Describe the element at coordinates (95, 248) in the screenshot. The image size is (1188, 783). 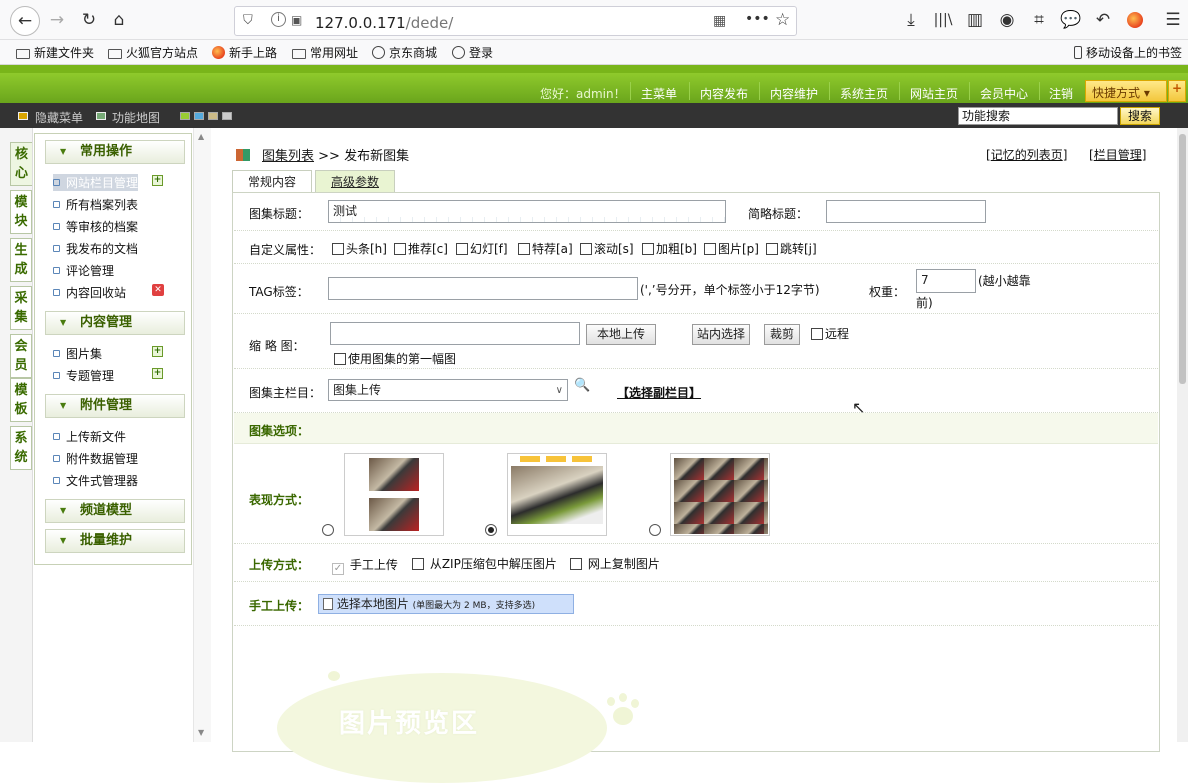
I see `menu-item-my-docs: 我发布的文档` at that location.